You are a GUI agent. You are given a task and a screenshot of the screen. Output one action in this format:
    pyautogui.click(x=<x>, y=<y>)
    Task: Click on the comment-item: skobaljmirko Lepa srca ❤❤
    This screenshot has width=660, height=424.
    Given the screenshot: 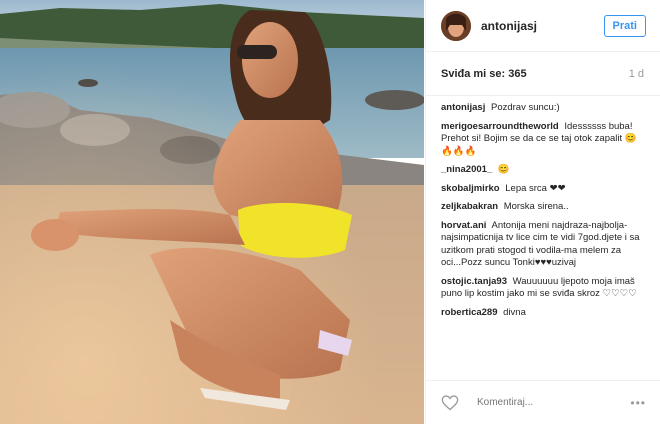 What is the action you would take?
    pyautogui.click(x=543, y=189)
    